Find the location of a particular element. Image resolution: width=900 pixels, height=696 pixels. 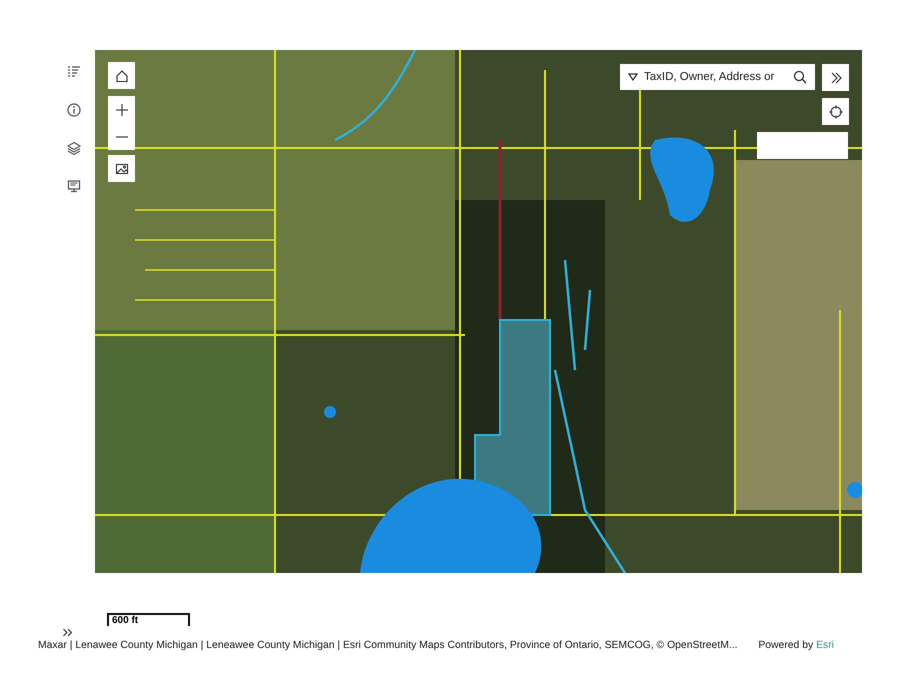

search-input: TaxID, Owner, Address or is located at coordinates (715, 77).